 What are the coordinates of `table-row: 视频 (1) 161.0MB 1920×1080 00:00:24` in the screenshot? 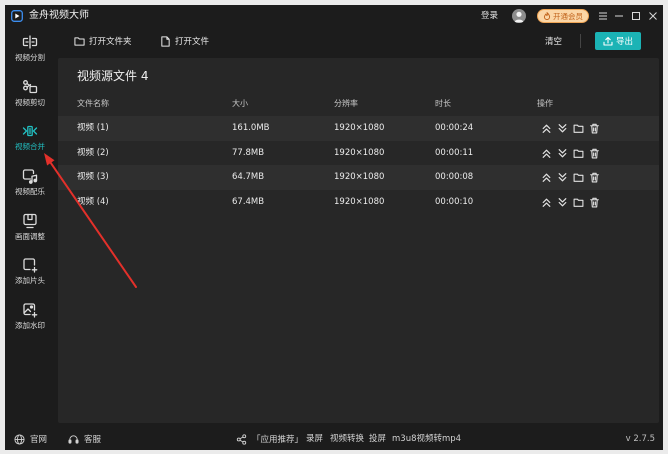 It's located at (358, 128).